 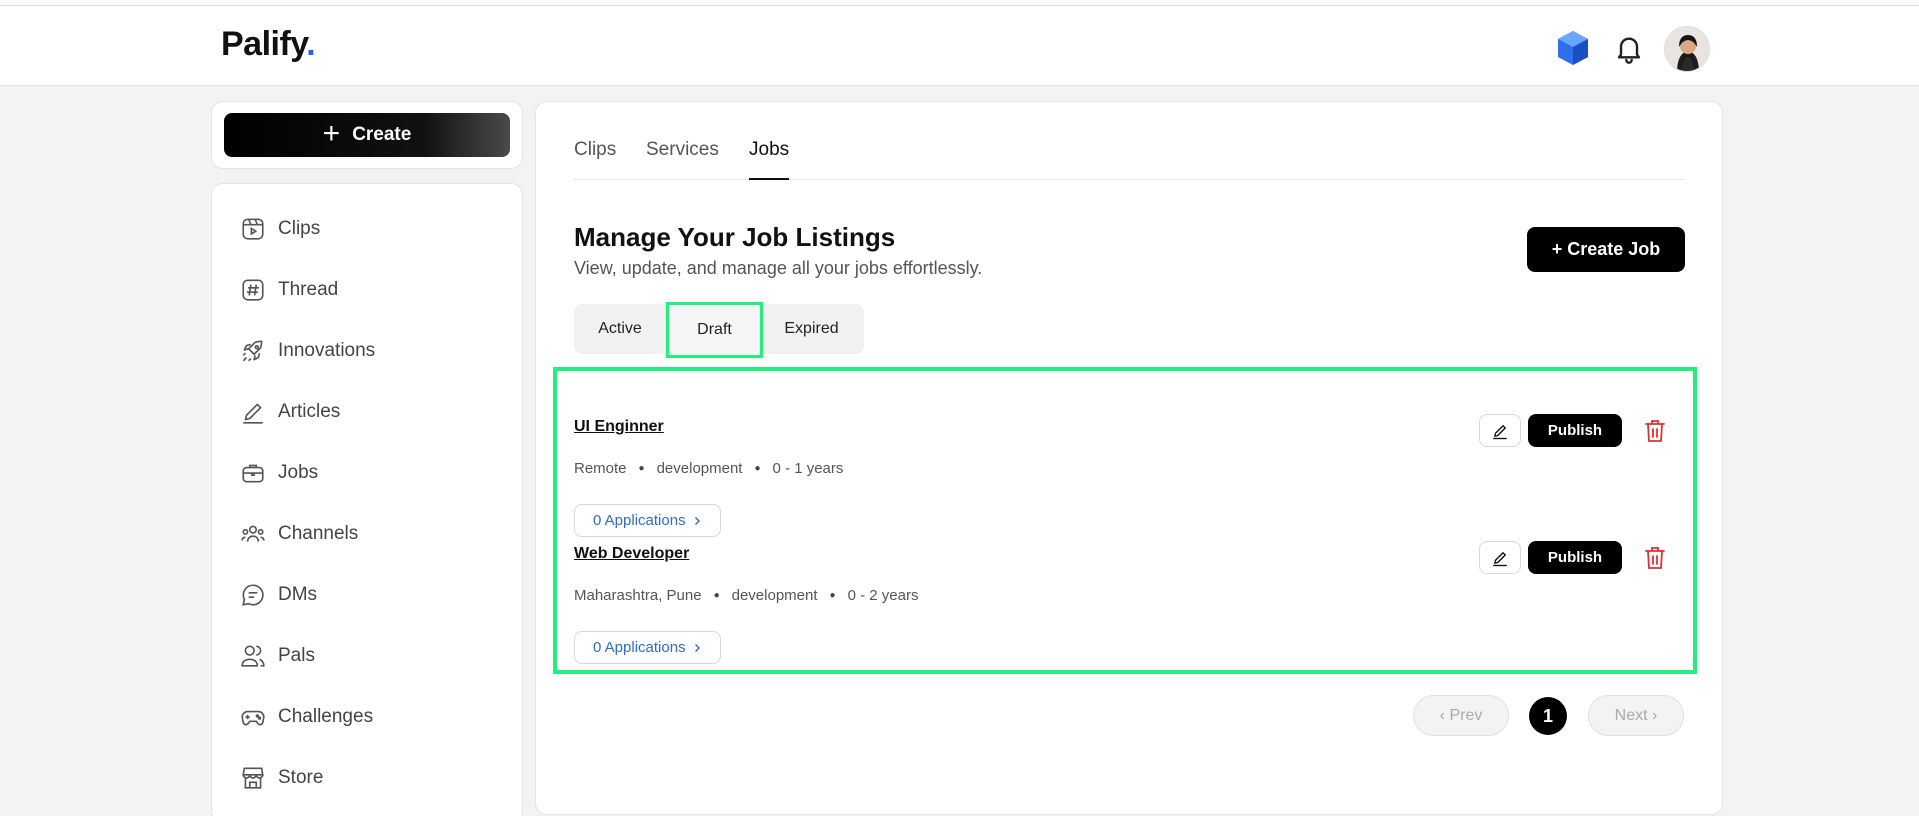 I want to click on chevron-right-icon: ›, so click(x=1652, y=715).